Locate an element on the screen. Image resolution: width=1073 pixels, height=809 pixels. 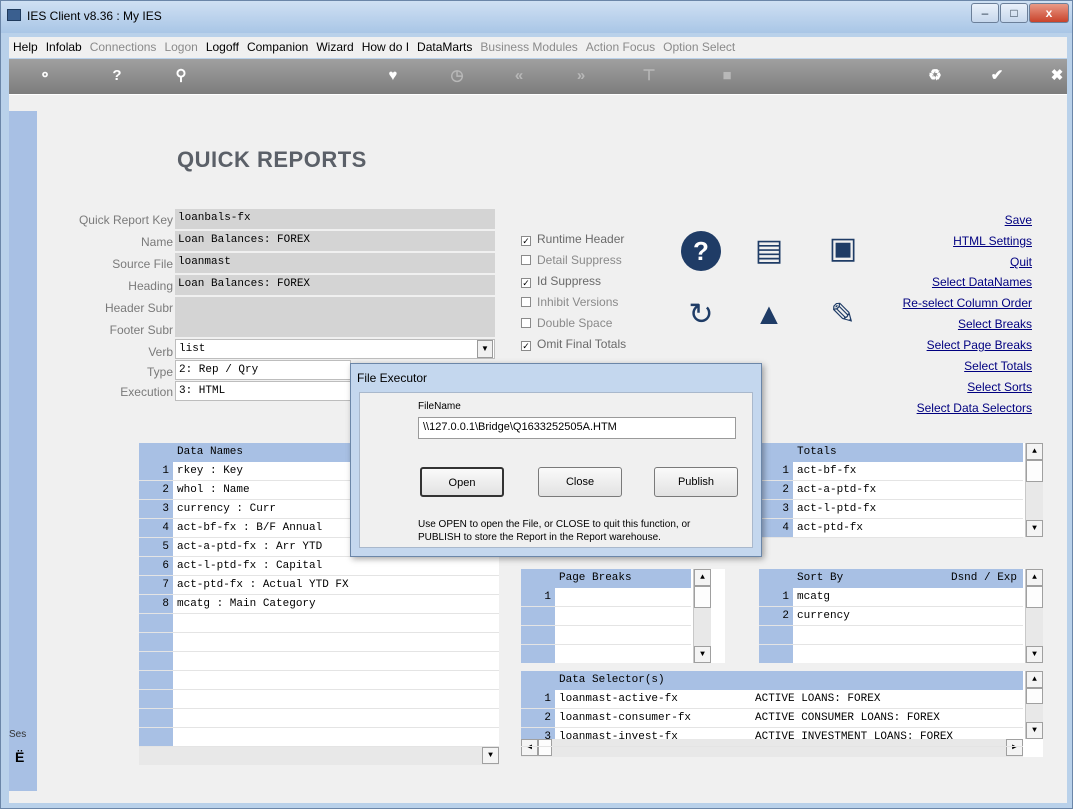
type-field: 2: Rep / Qry is located at coordinates (263, 370).